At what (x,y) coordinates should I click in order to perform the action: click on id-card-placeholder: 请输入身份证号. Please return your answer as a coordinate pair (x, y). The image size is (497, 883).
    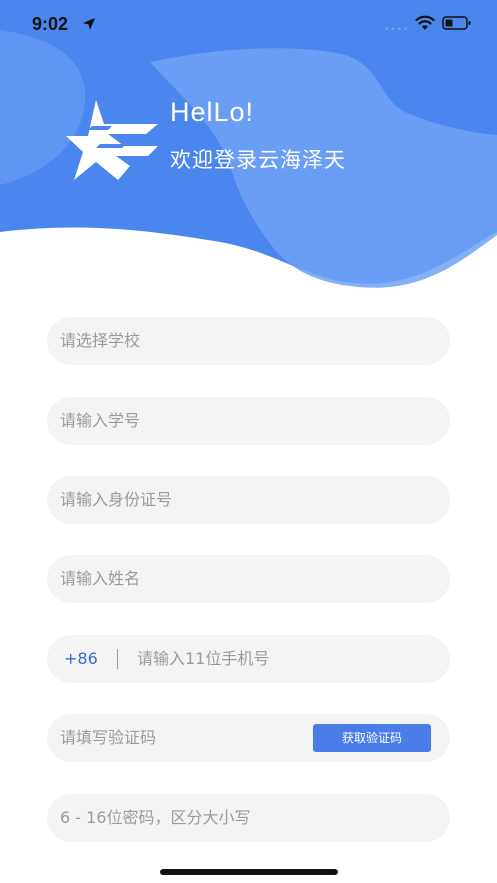
    Looking at the image, I should click on (116, 499).